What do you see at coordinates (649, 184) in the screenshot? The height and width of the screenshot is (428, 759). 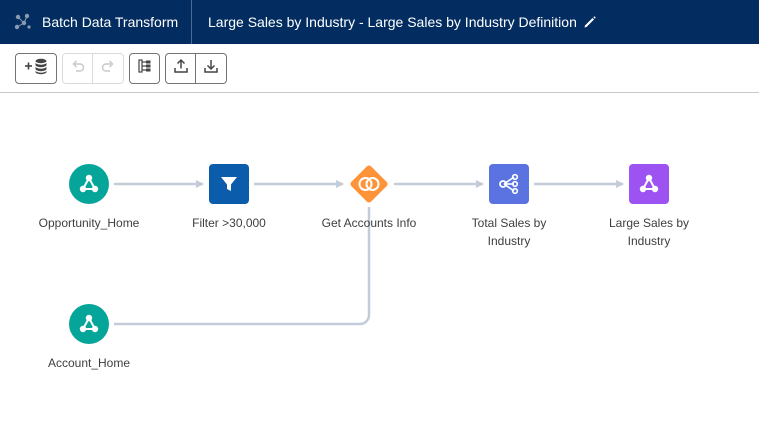 I see `output-dataset-icon` at bounding box center [649, 184].